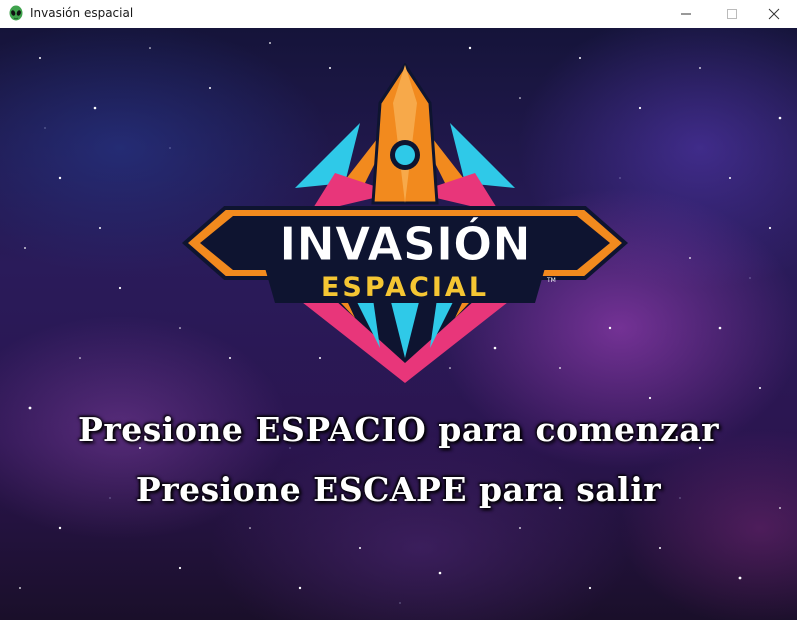 The width and height of the screenshot is (797, 620). Describe the element at coordinates (405, 244) in the screenshot. I see `logo-title: INVASIÓN` at that location.